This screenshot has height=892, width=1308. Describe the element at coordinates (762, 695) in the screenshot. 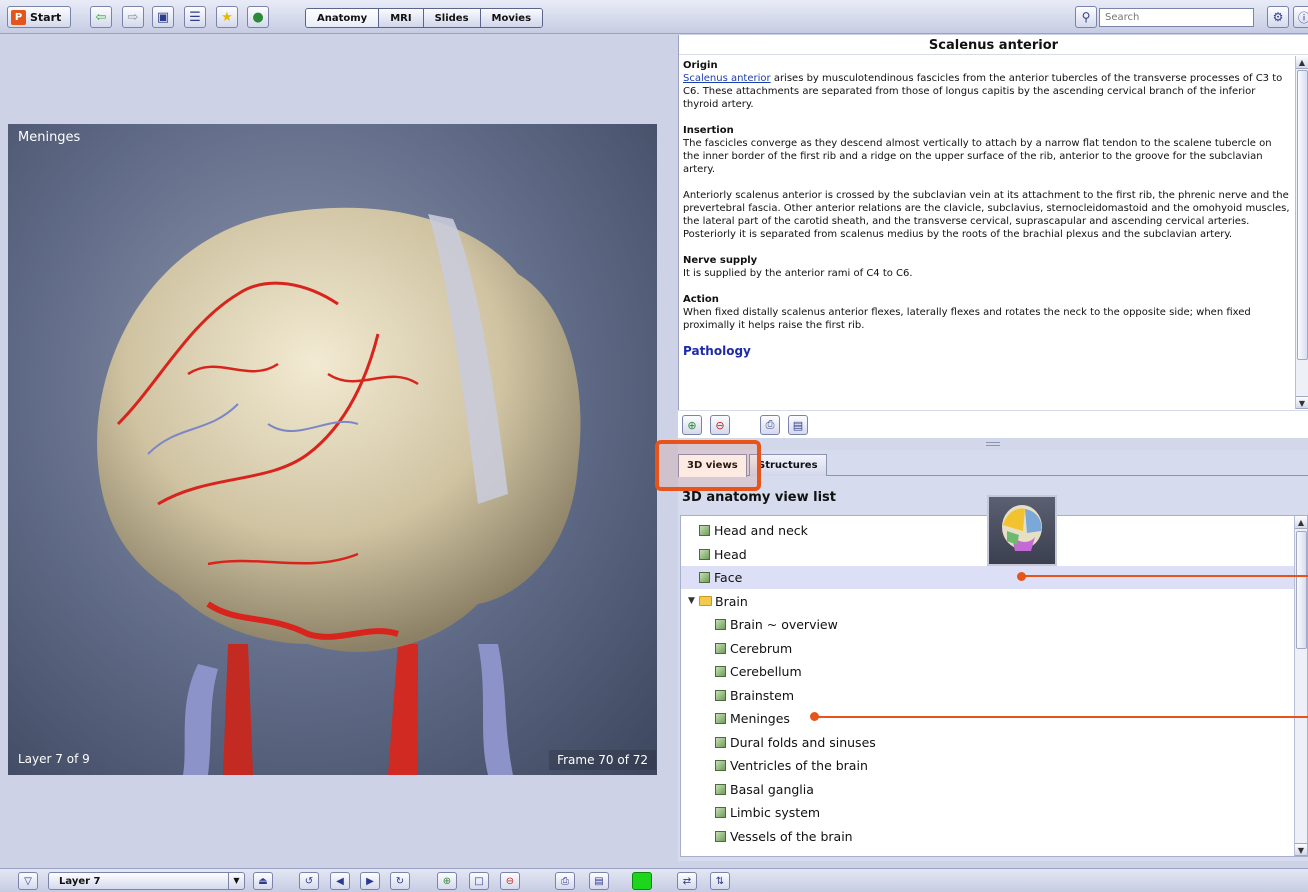

I see `list-item-label: Brainstem` at that location.